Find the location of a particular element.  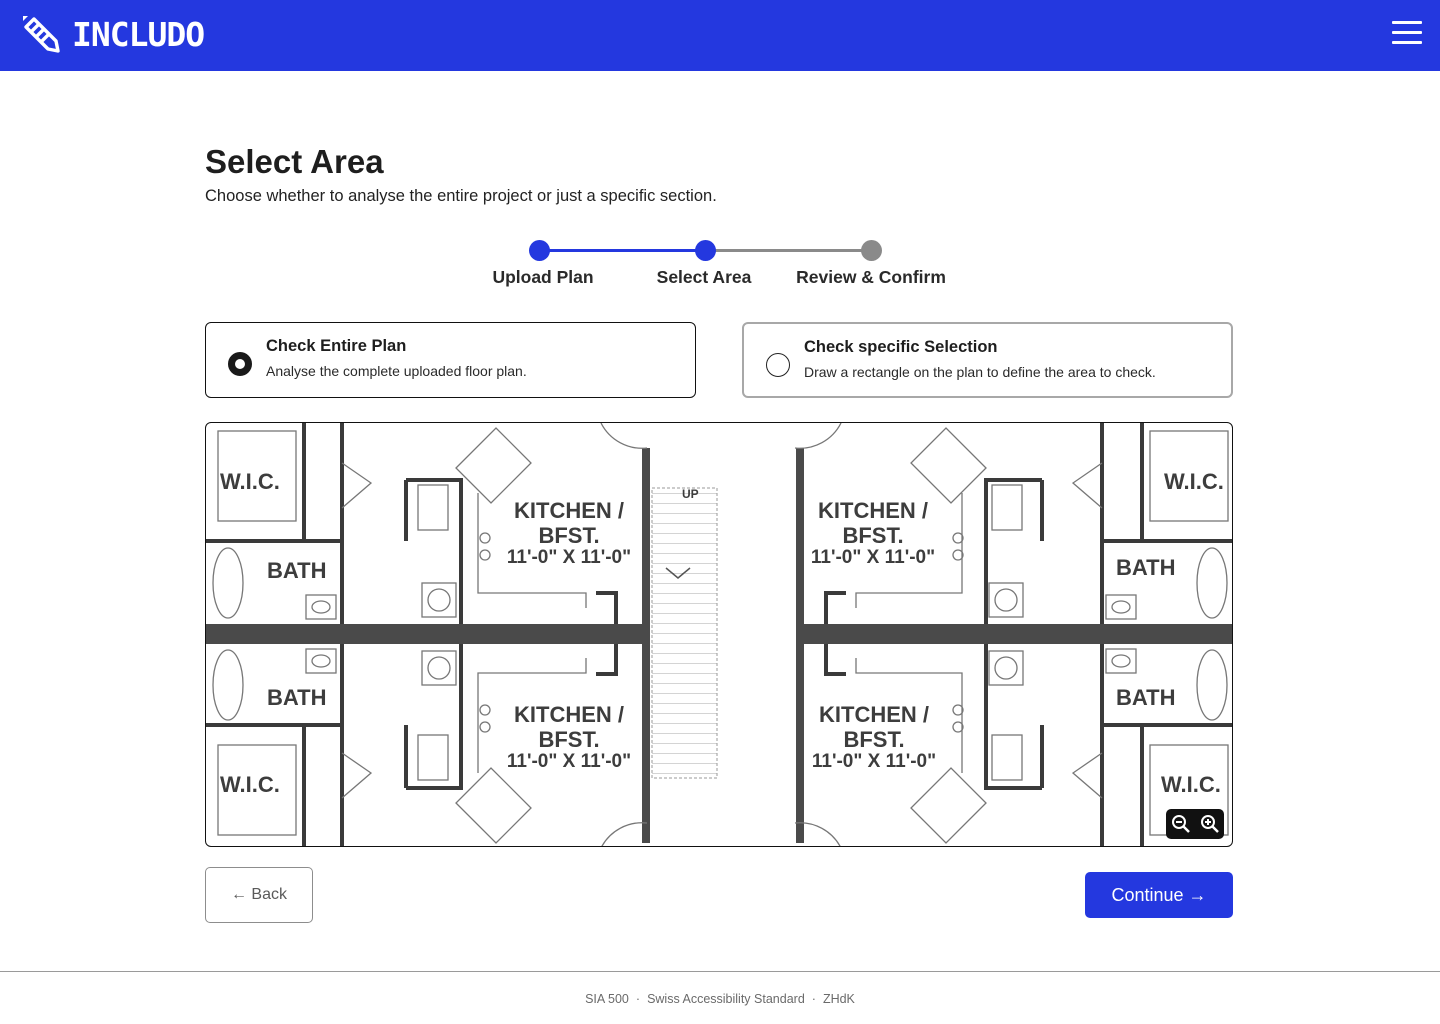

stair-run is located at coordinates (684, 633).